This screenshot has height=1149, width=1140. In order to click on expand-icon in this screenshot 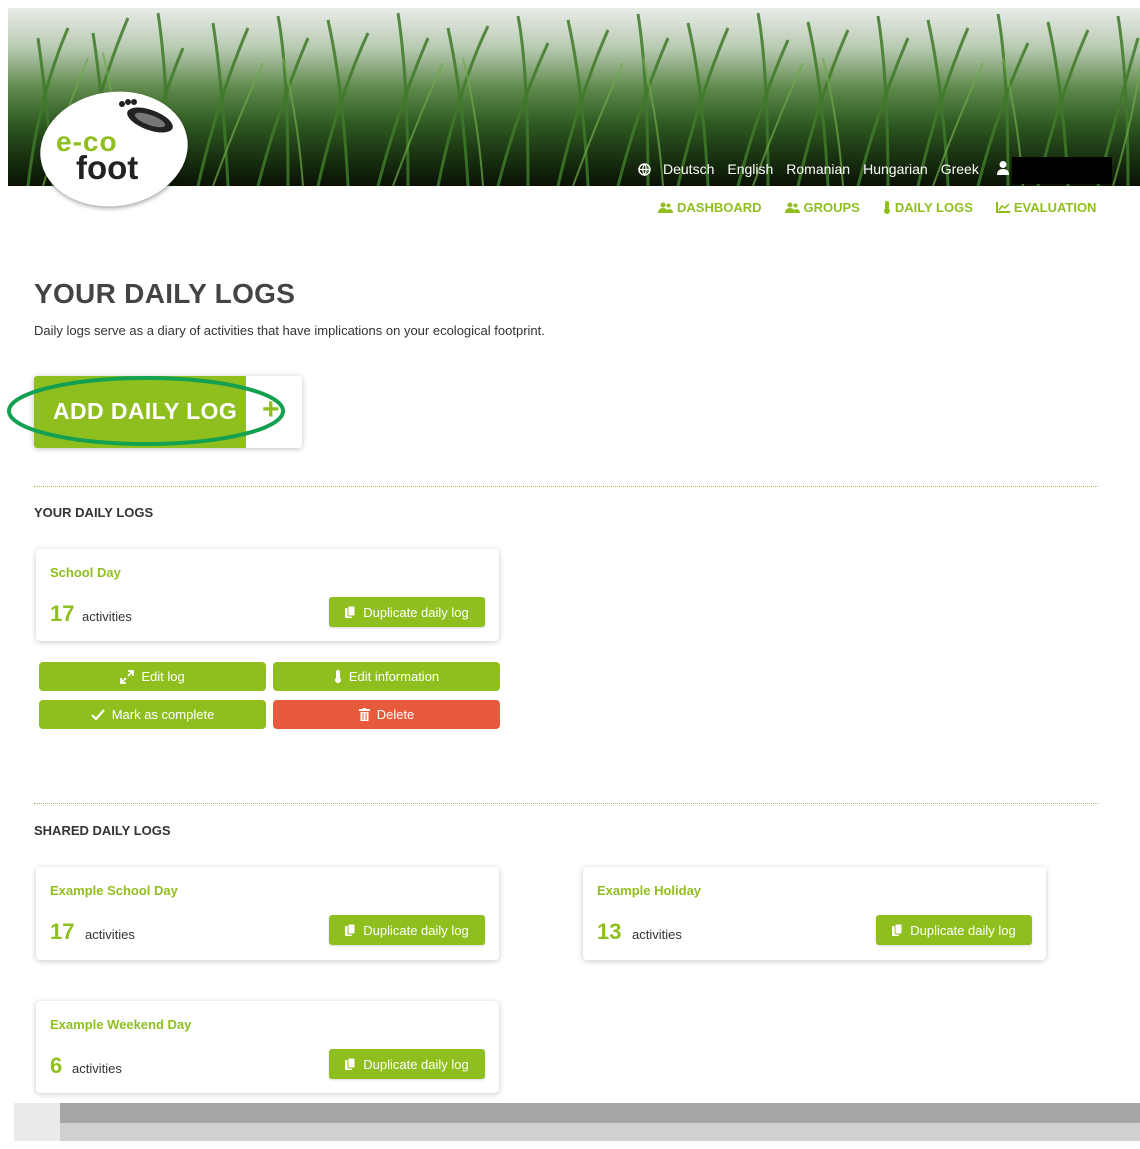, I will do `click(127, 676)`.